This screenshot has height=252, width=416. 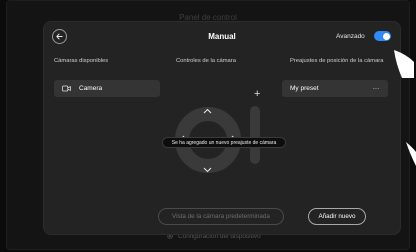 I want to click on video-camera-icon, so click(x=66, y=88).